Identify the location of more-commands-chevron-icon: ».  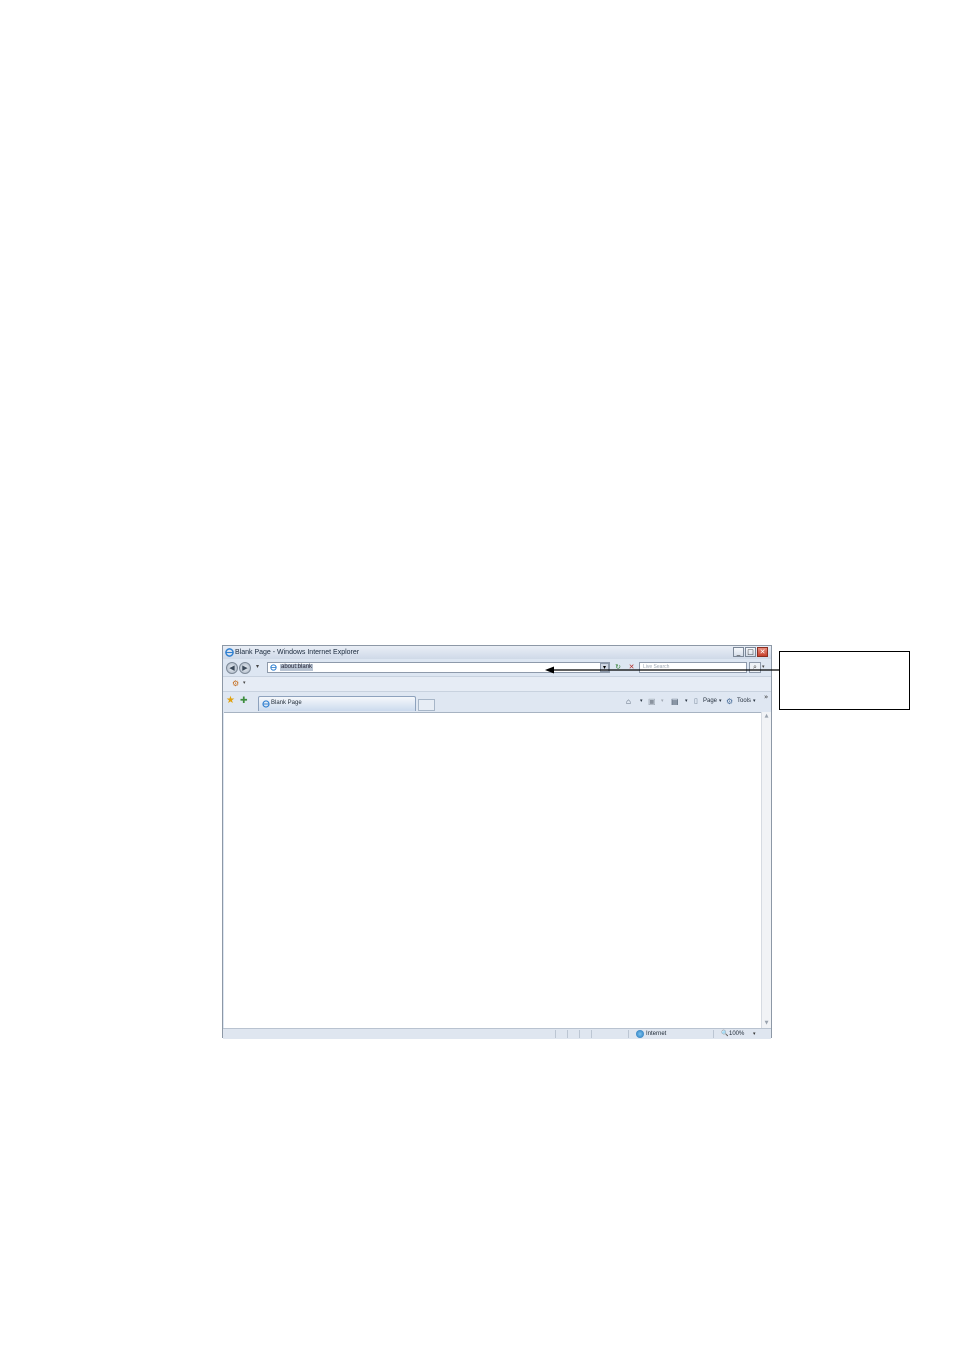
(766, 697).